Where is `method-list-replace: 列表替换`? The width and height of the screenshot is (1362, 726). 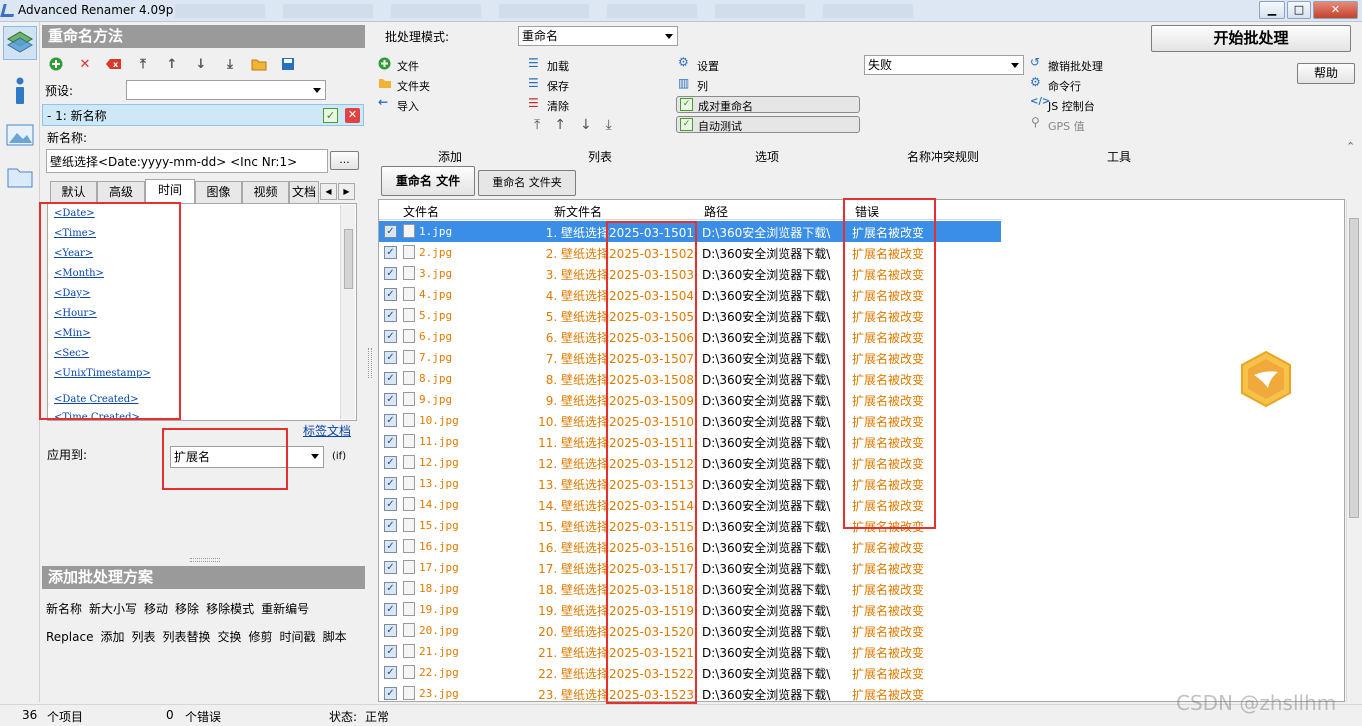
method-list-replace: 列表替换 is located at coordinates (187, 637).